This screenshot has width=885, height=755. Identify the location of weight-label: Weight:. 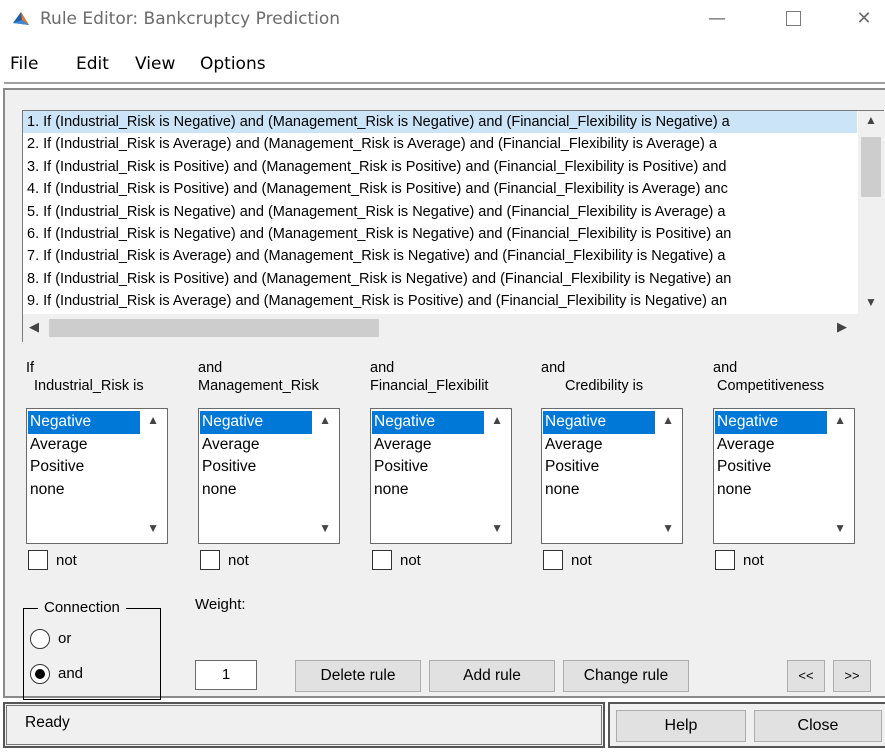
(220, 604).